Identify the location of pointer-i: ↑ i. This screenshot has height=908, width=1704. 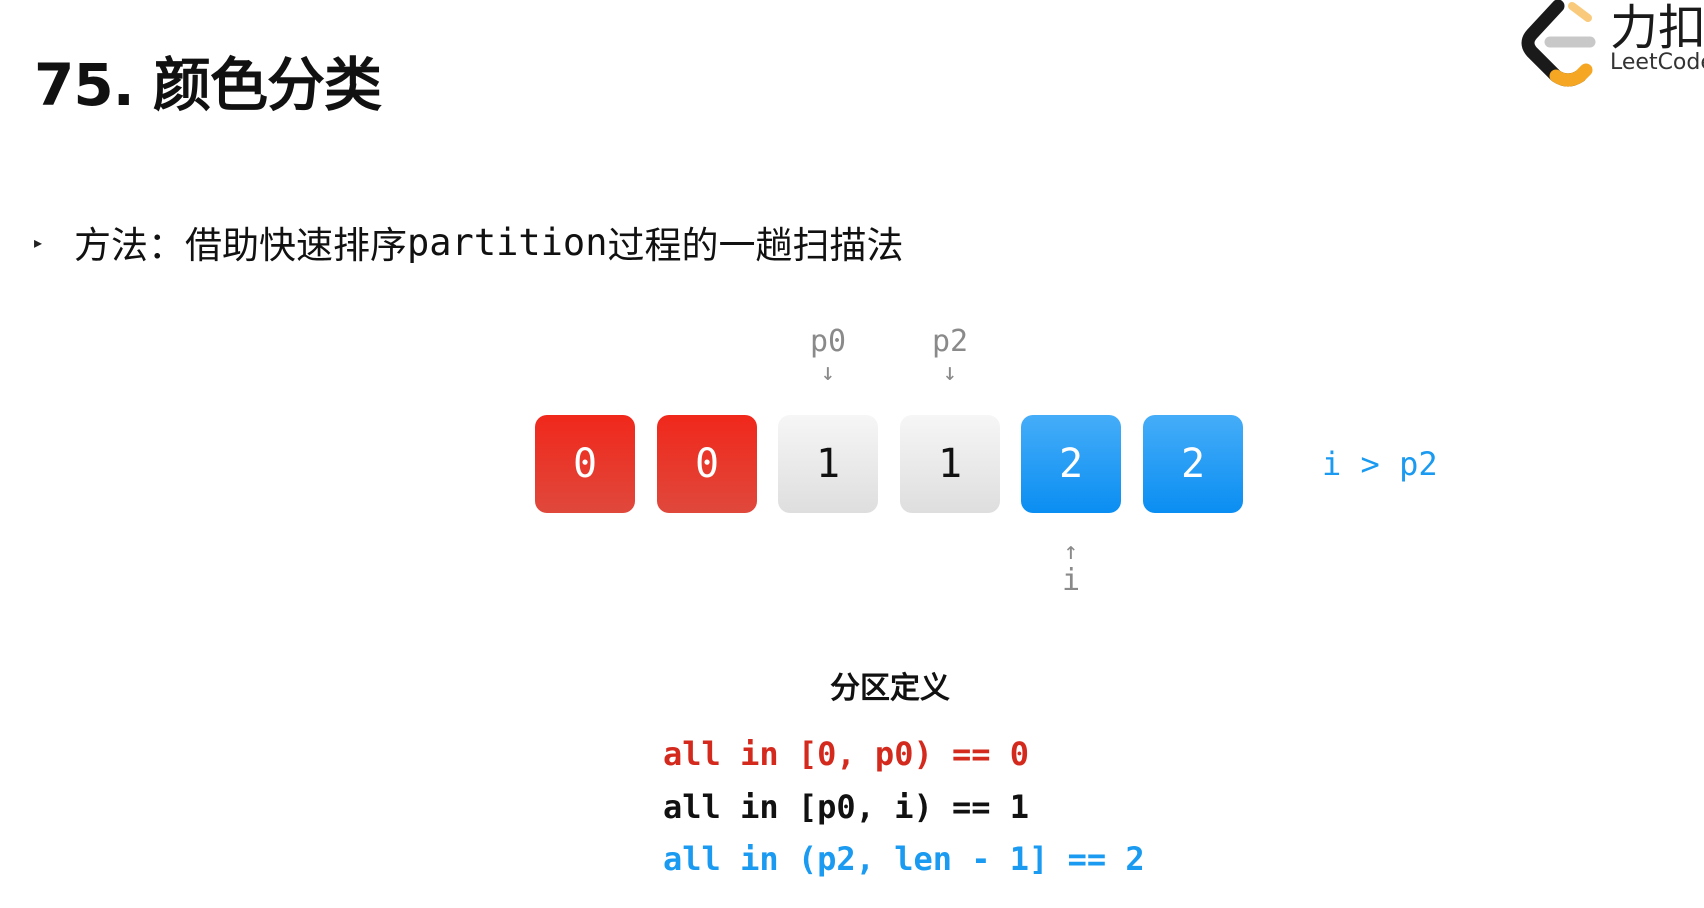
(1071, 568).